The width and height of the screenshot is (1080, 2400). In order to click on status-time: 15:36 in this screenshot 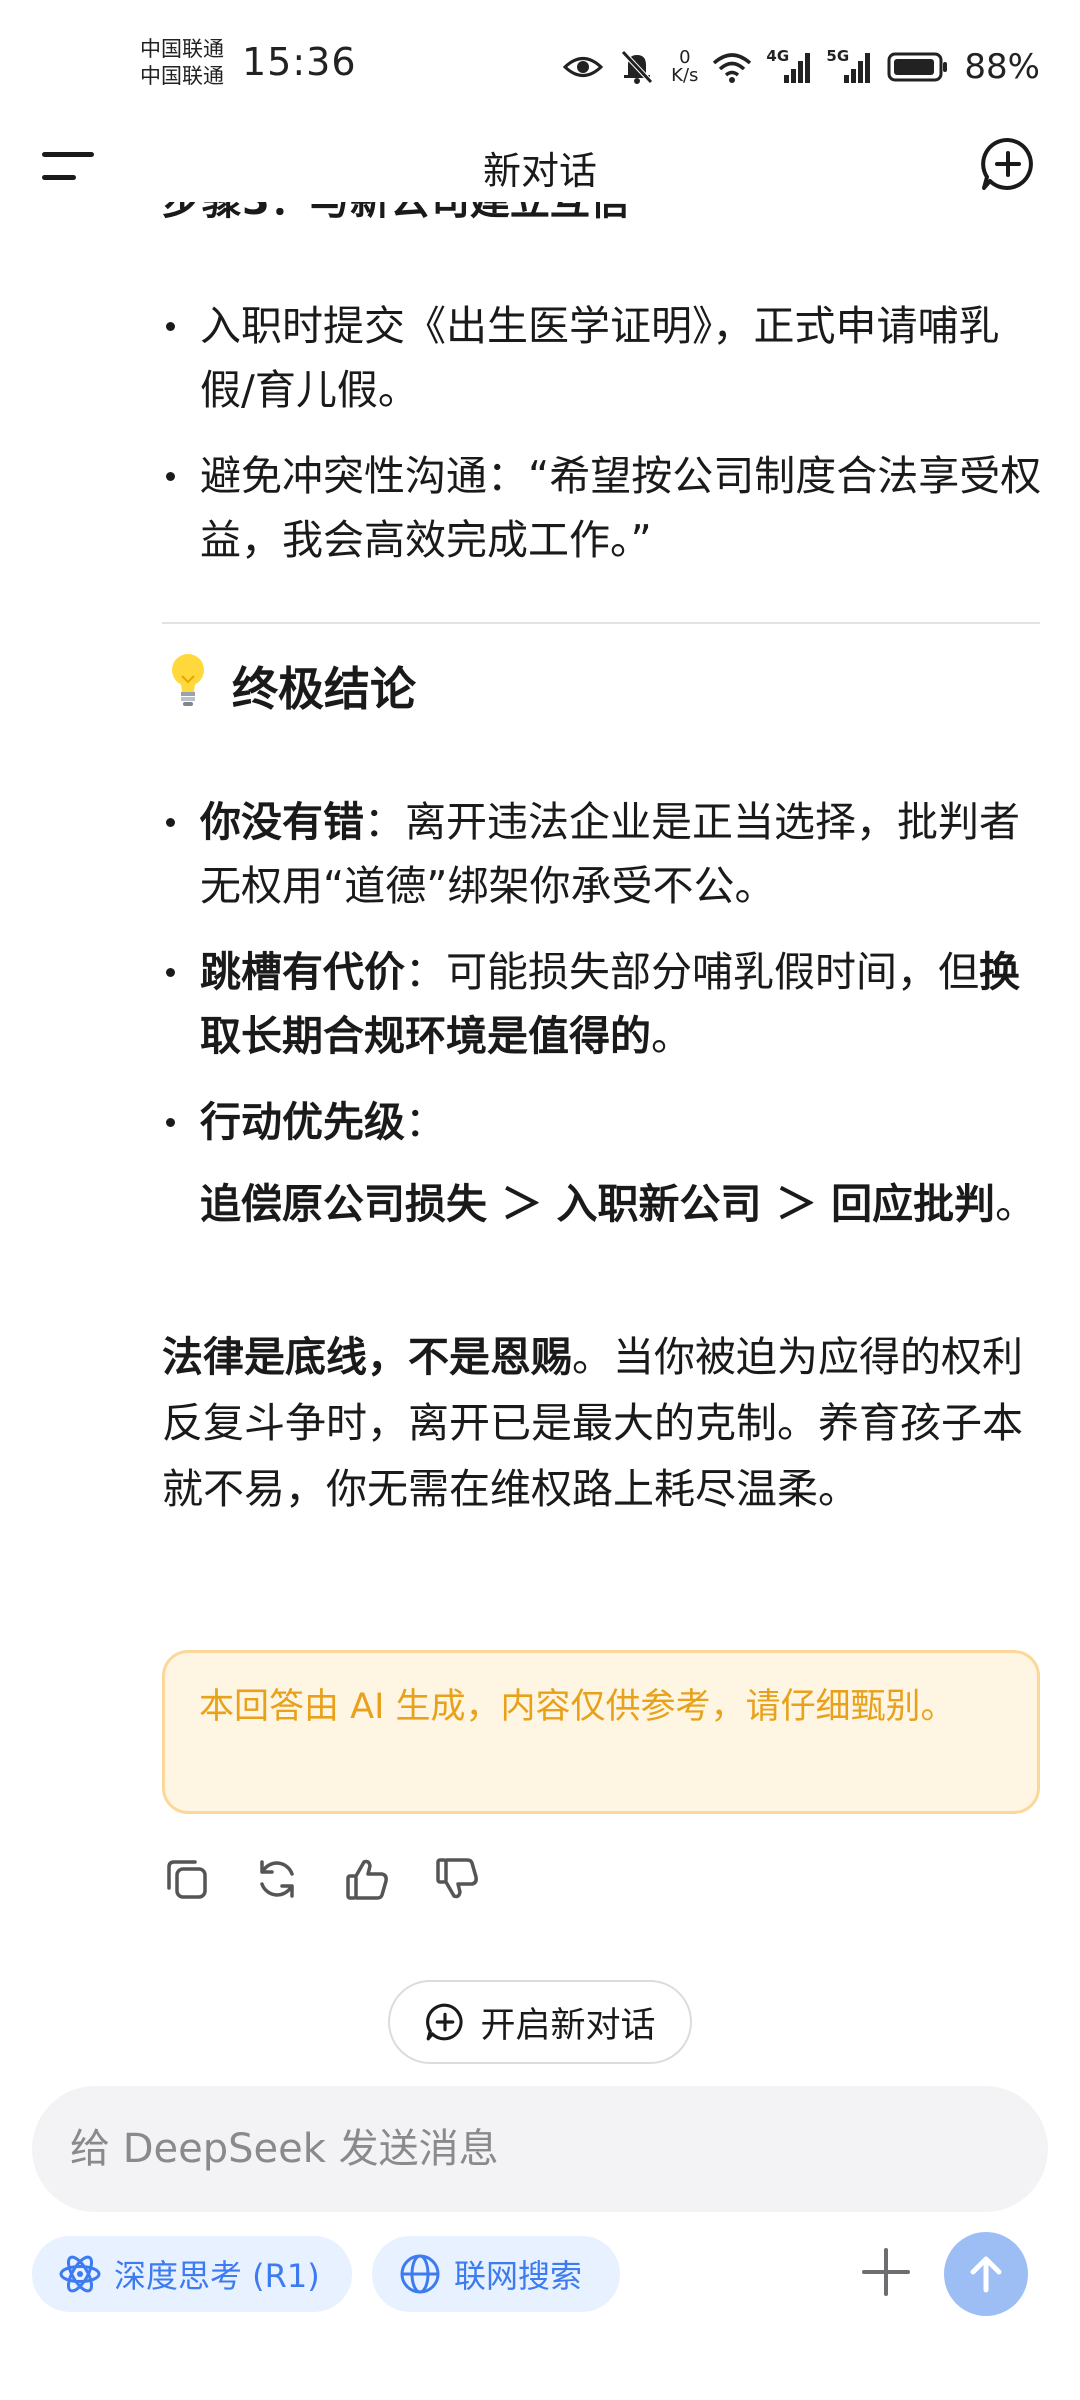, I will do `click(299, 62)`.